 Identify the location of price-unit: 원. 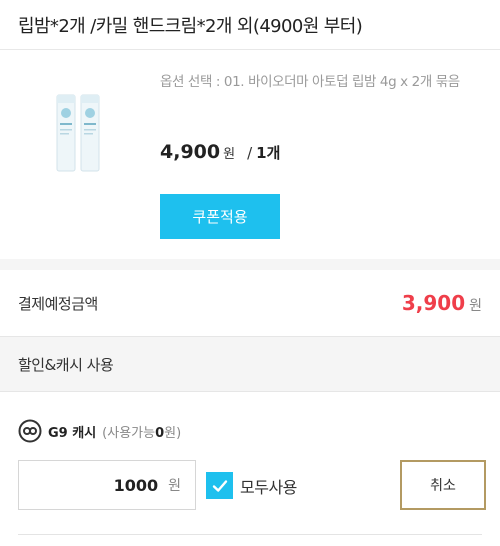
(229, 154).